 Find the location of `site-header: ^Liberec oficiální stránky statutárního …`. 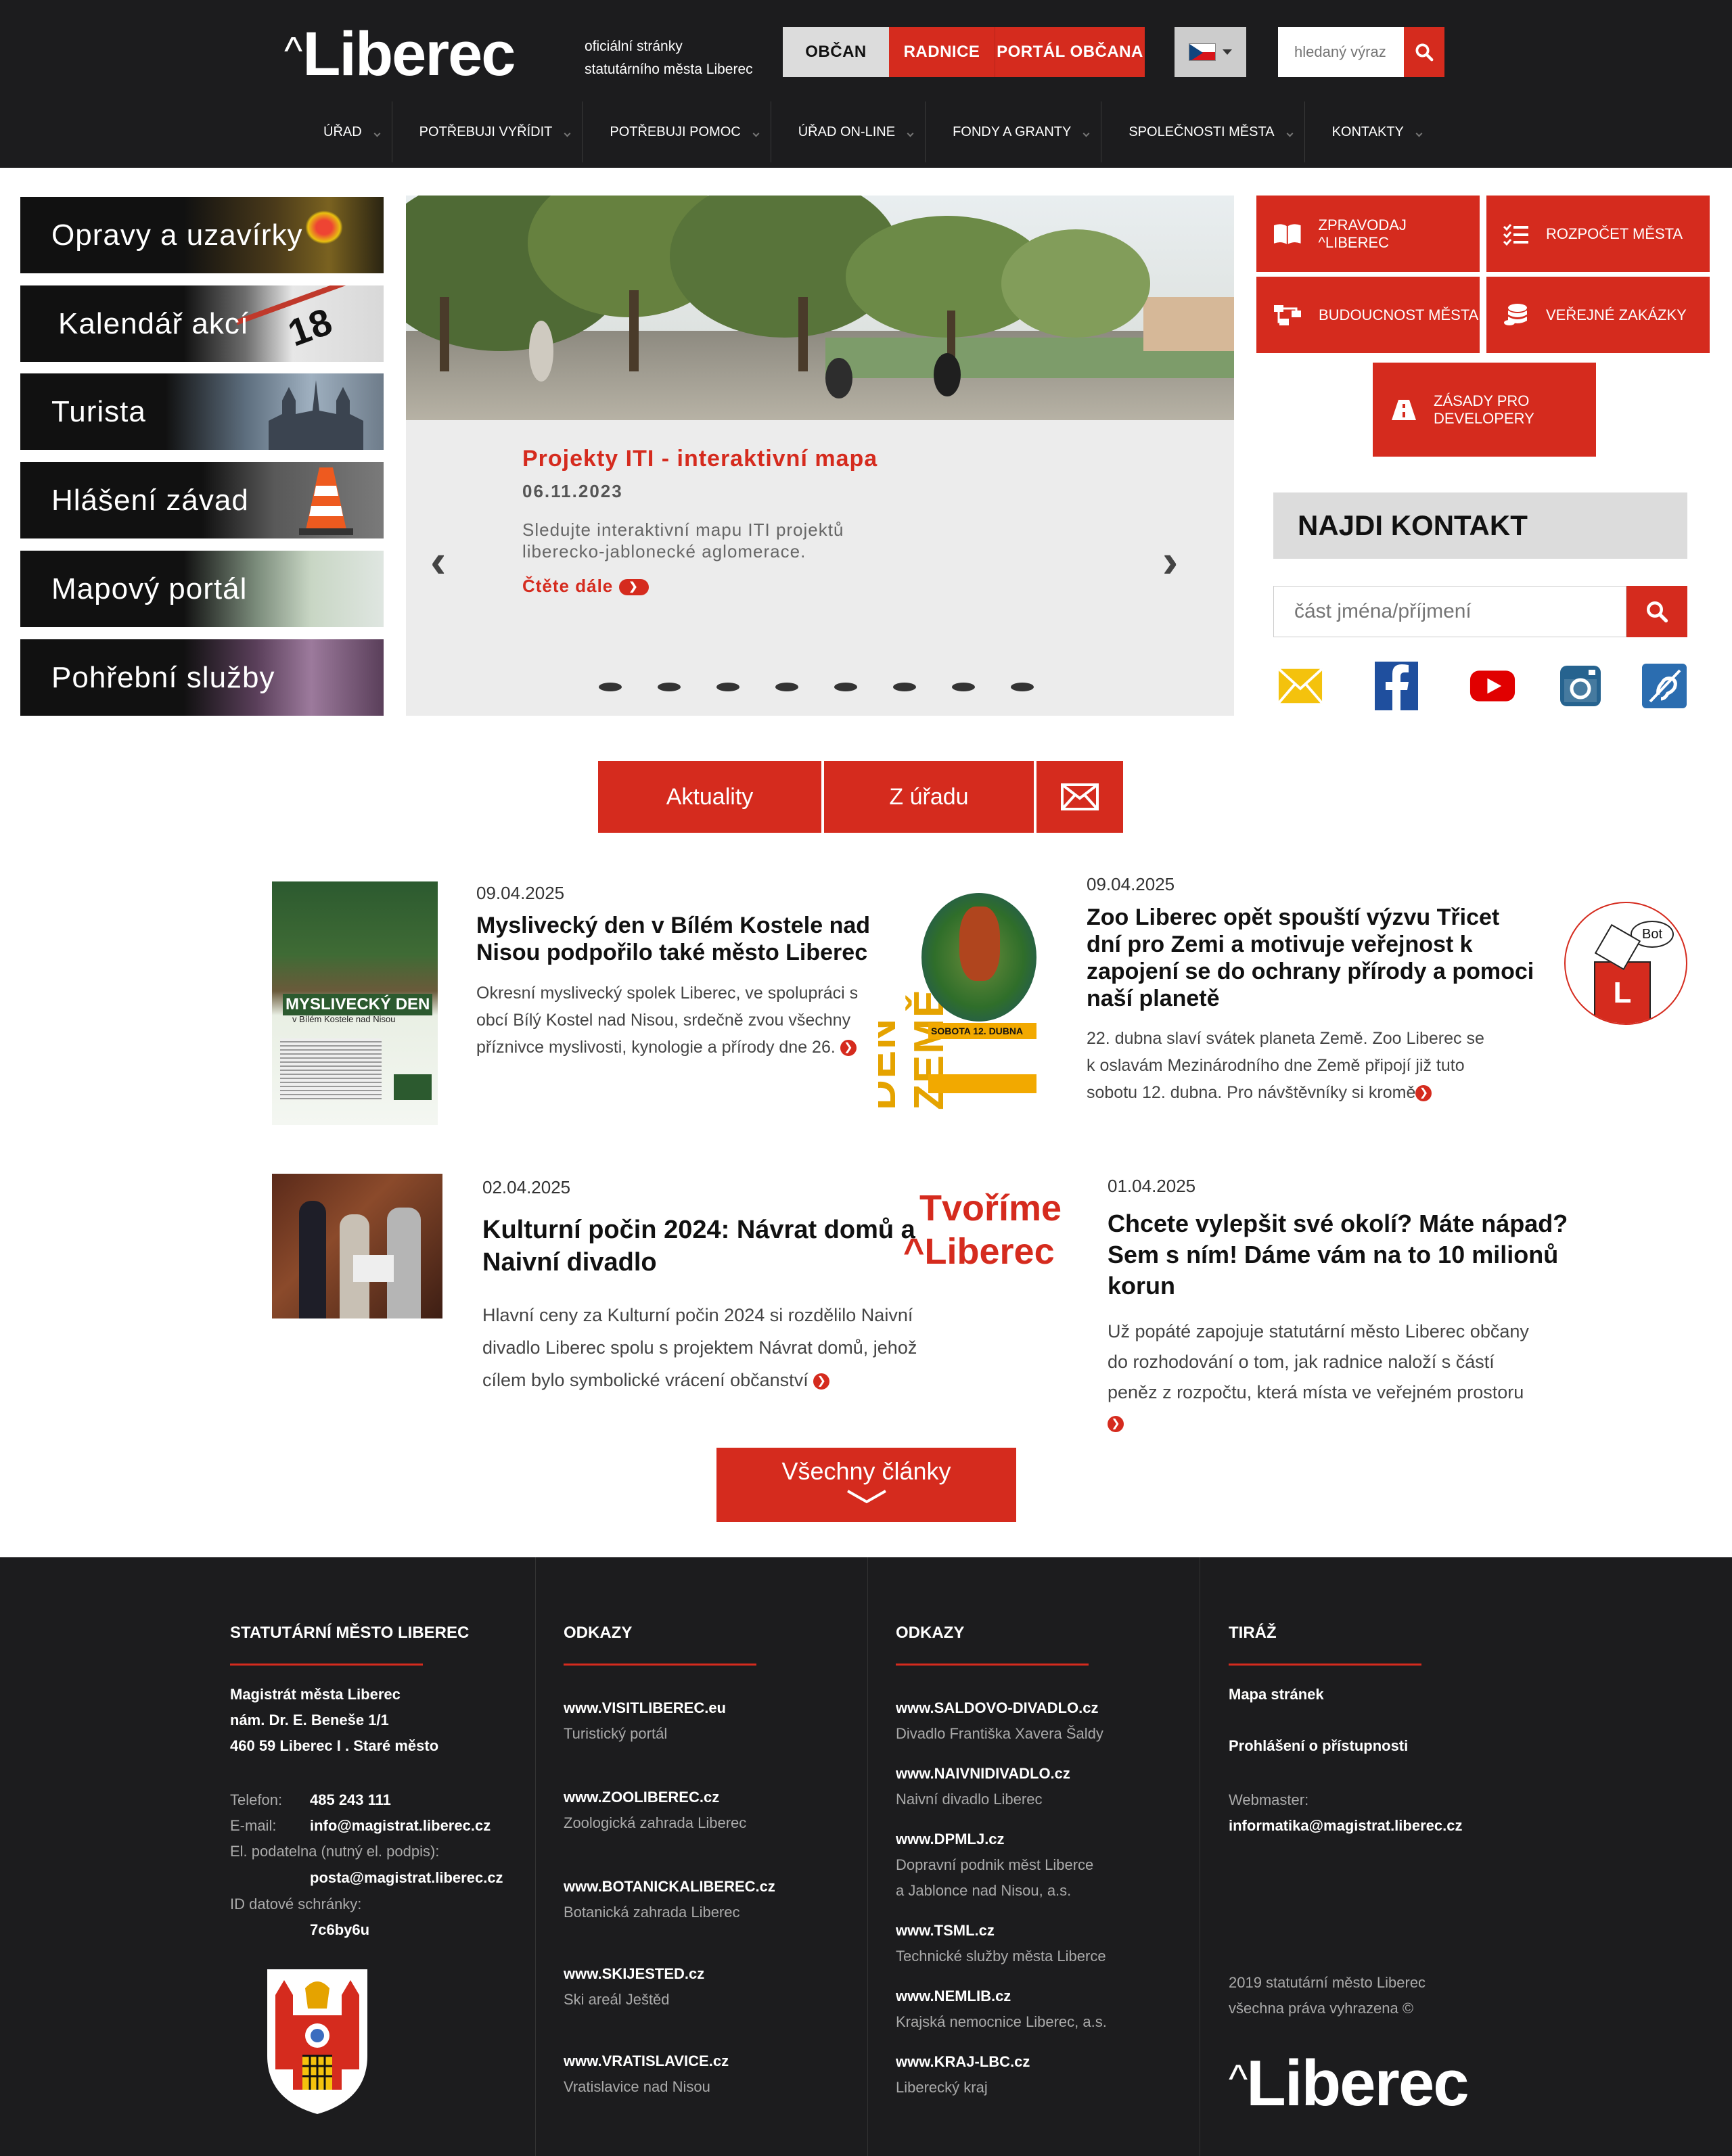

site-header: ^Liberec oficiální stránky statutárního … is located at coordinates (866, 84).